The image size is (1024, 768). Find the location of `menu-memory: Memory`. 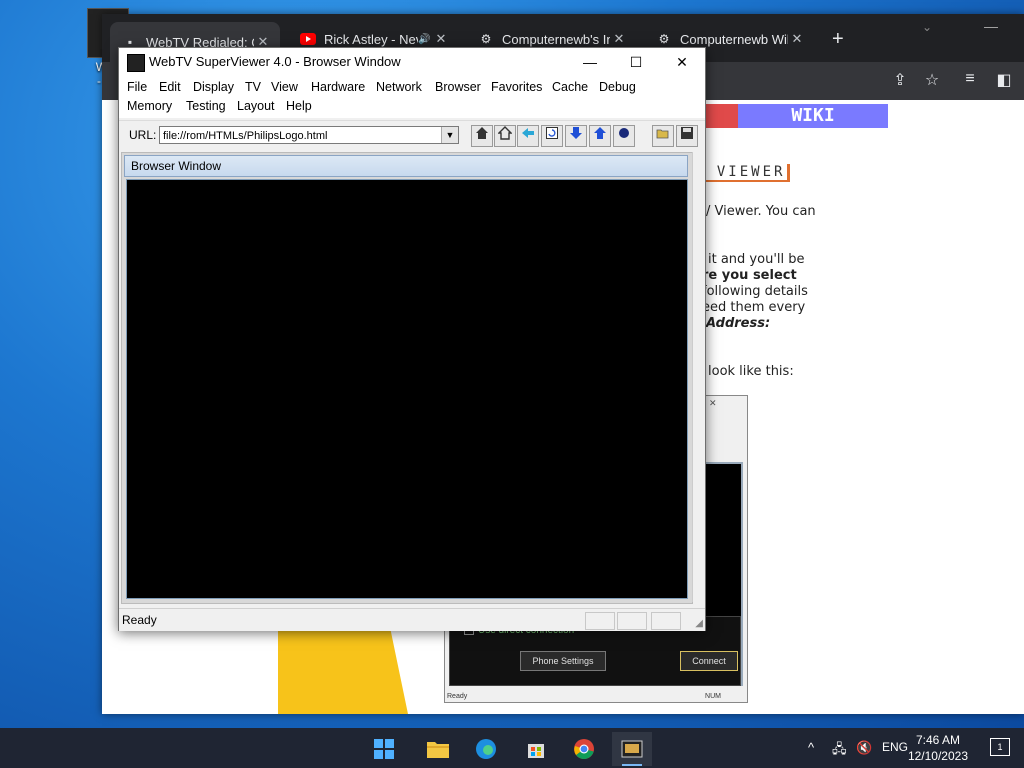

menu-memory: Memory is located at coordinates (149, 106).